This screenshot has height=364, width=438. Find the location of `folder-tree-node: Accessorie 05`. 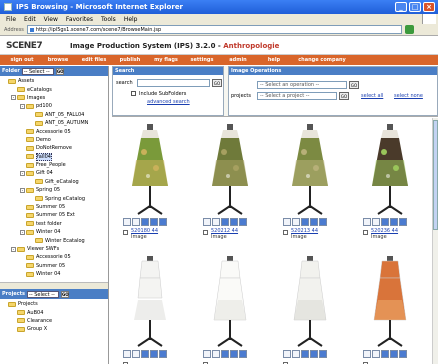

folder-tree-node: Accessorie 05 is located at coordinates (55, 257).